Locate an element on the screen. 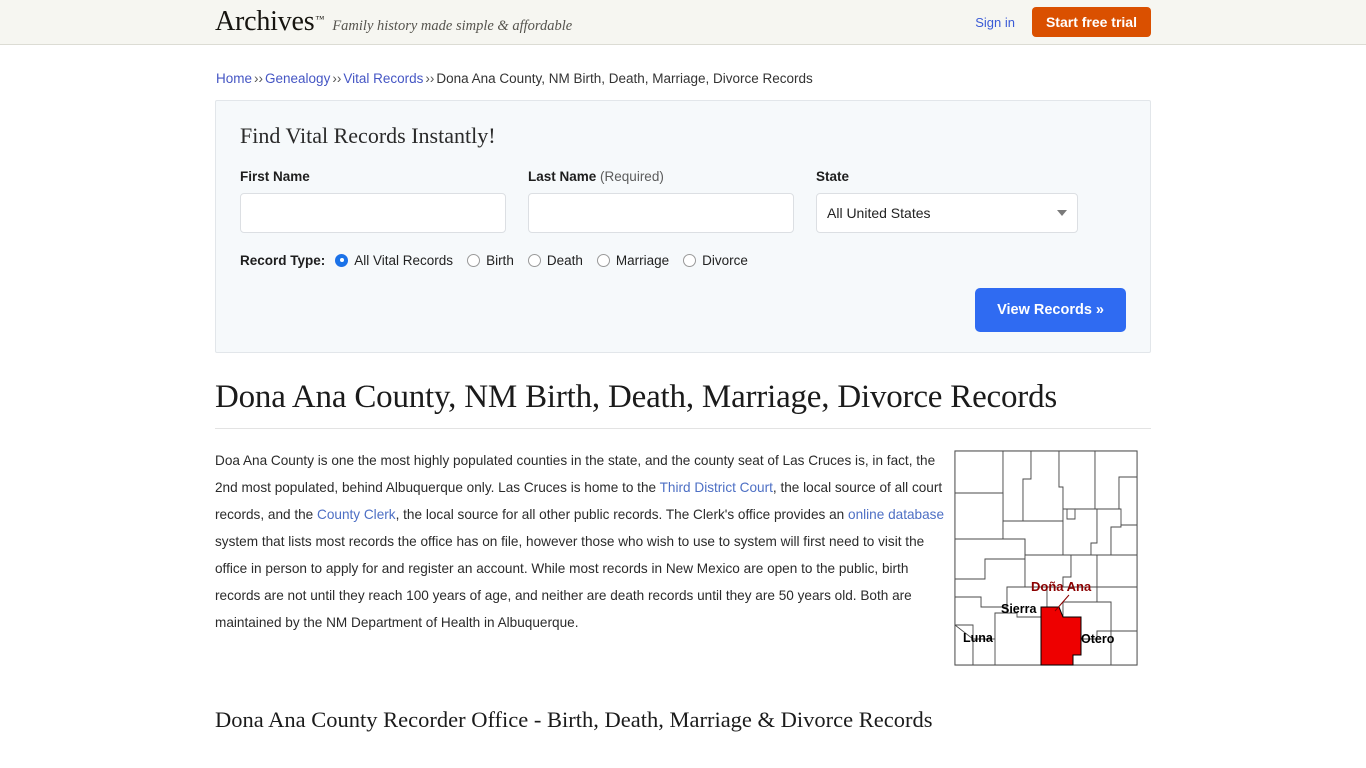 The height and width of the screenshot is (768, 1366). map-label-sierra: Sierra is located at coordinates (1019, 609).